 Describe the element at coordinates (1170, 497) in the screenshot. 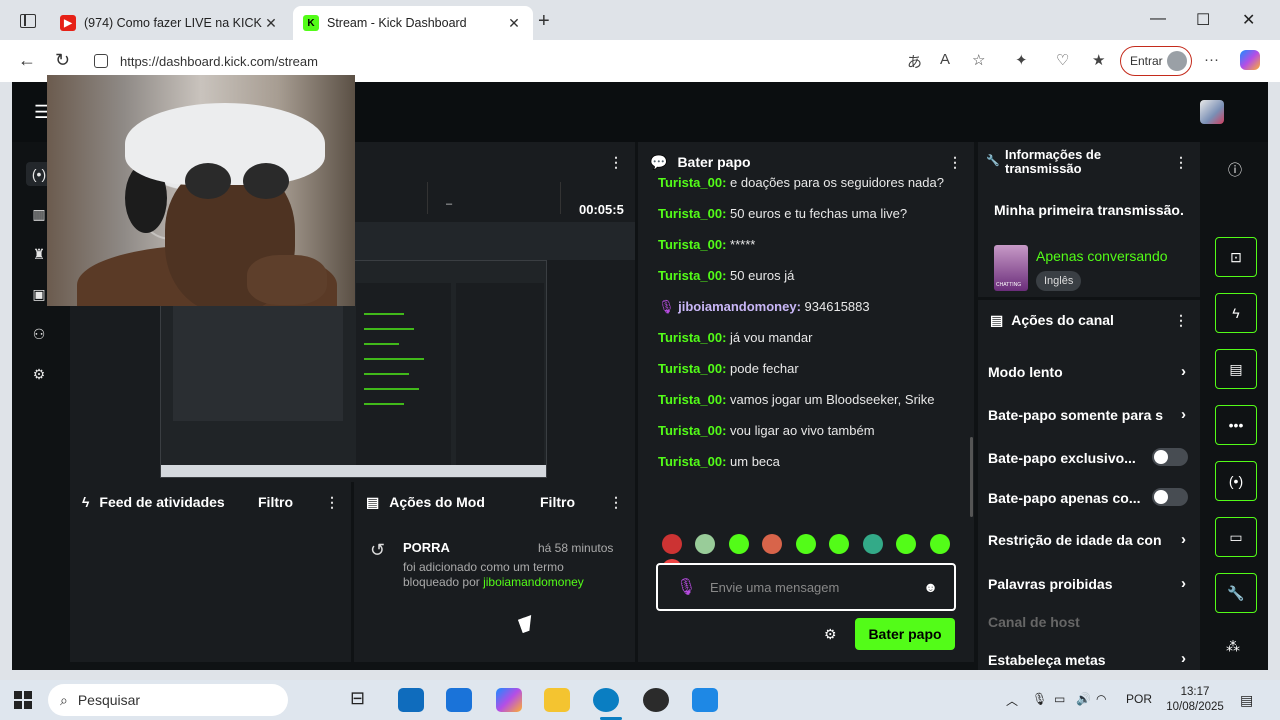

I see `emotes-only-toggle` at that location.